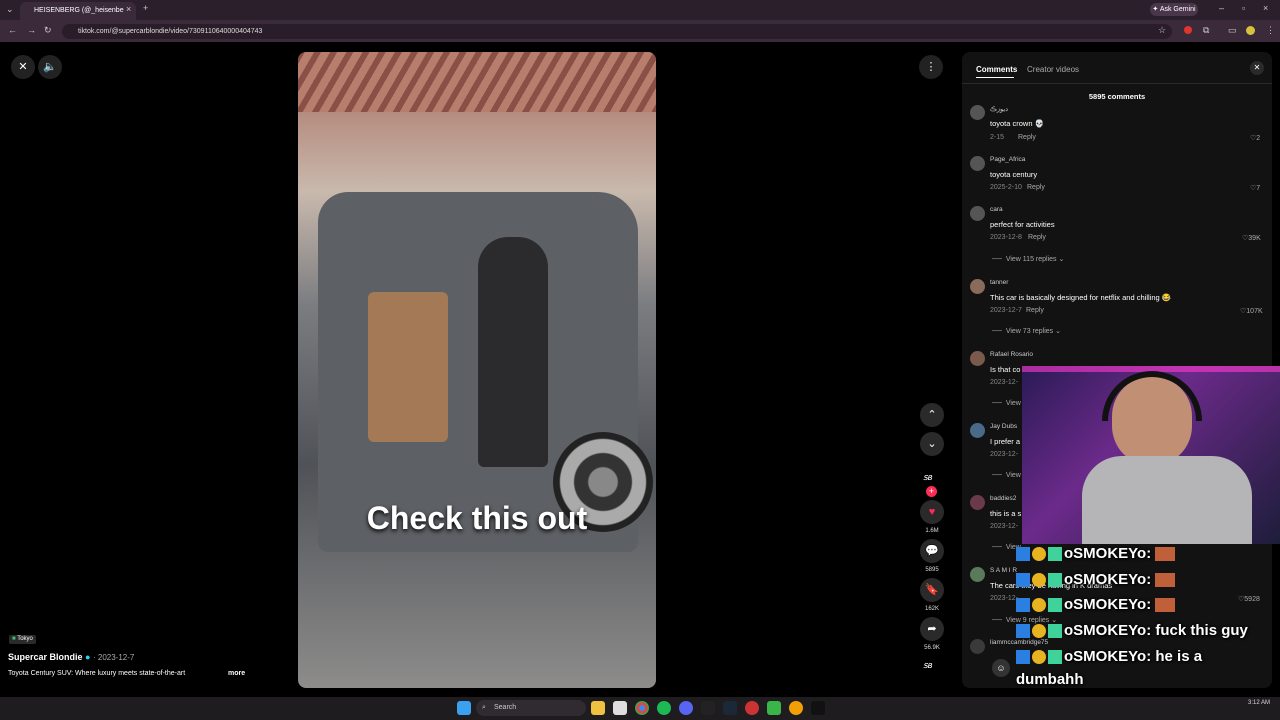 This screenshot has height=720, width=1280. Describe the element at coordinates (1257, 68) in the screenshot. I see `close-comments-button: ✕` at that location.